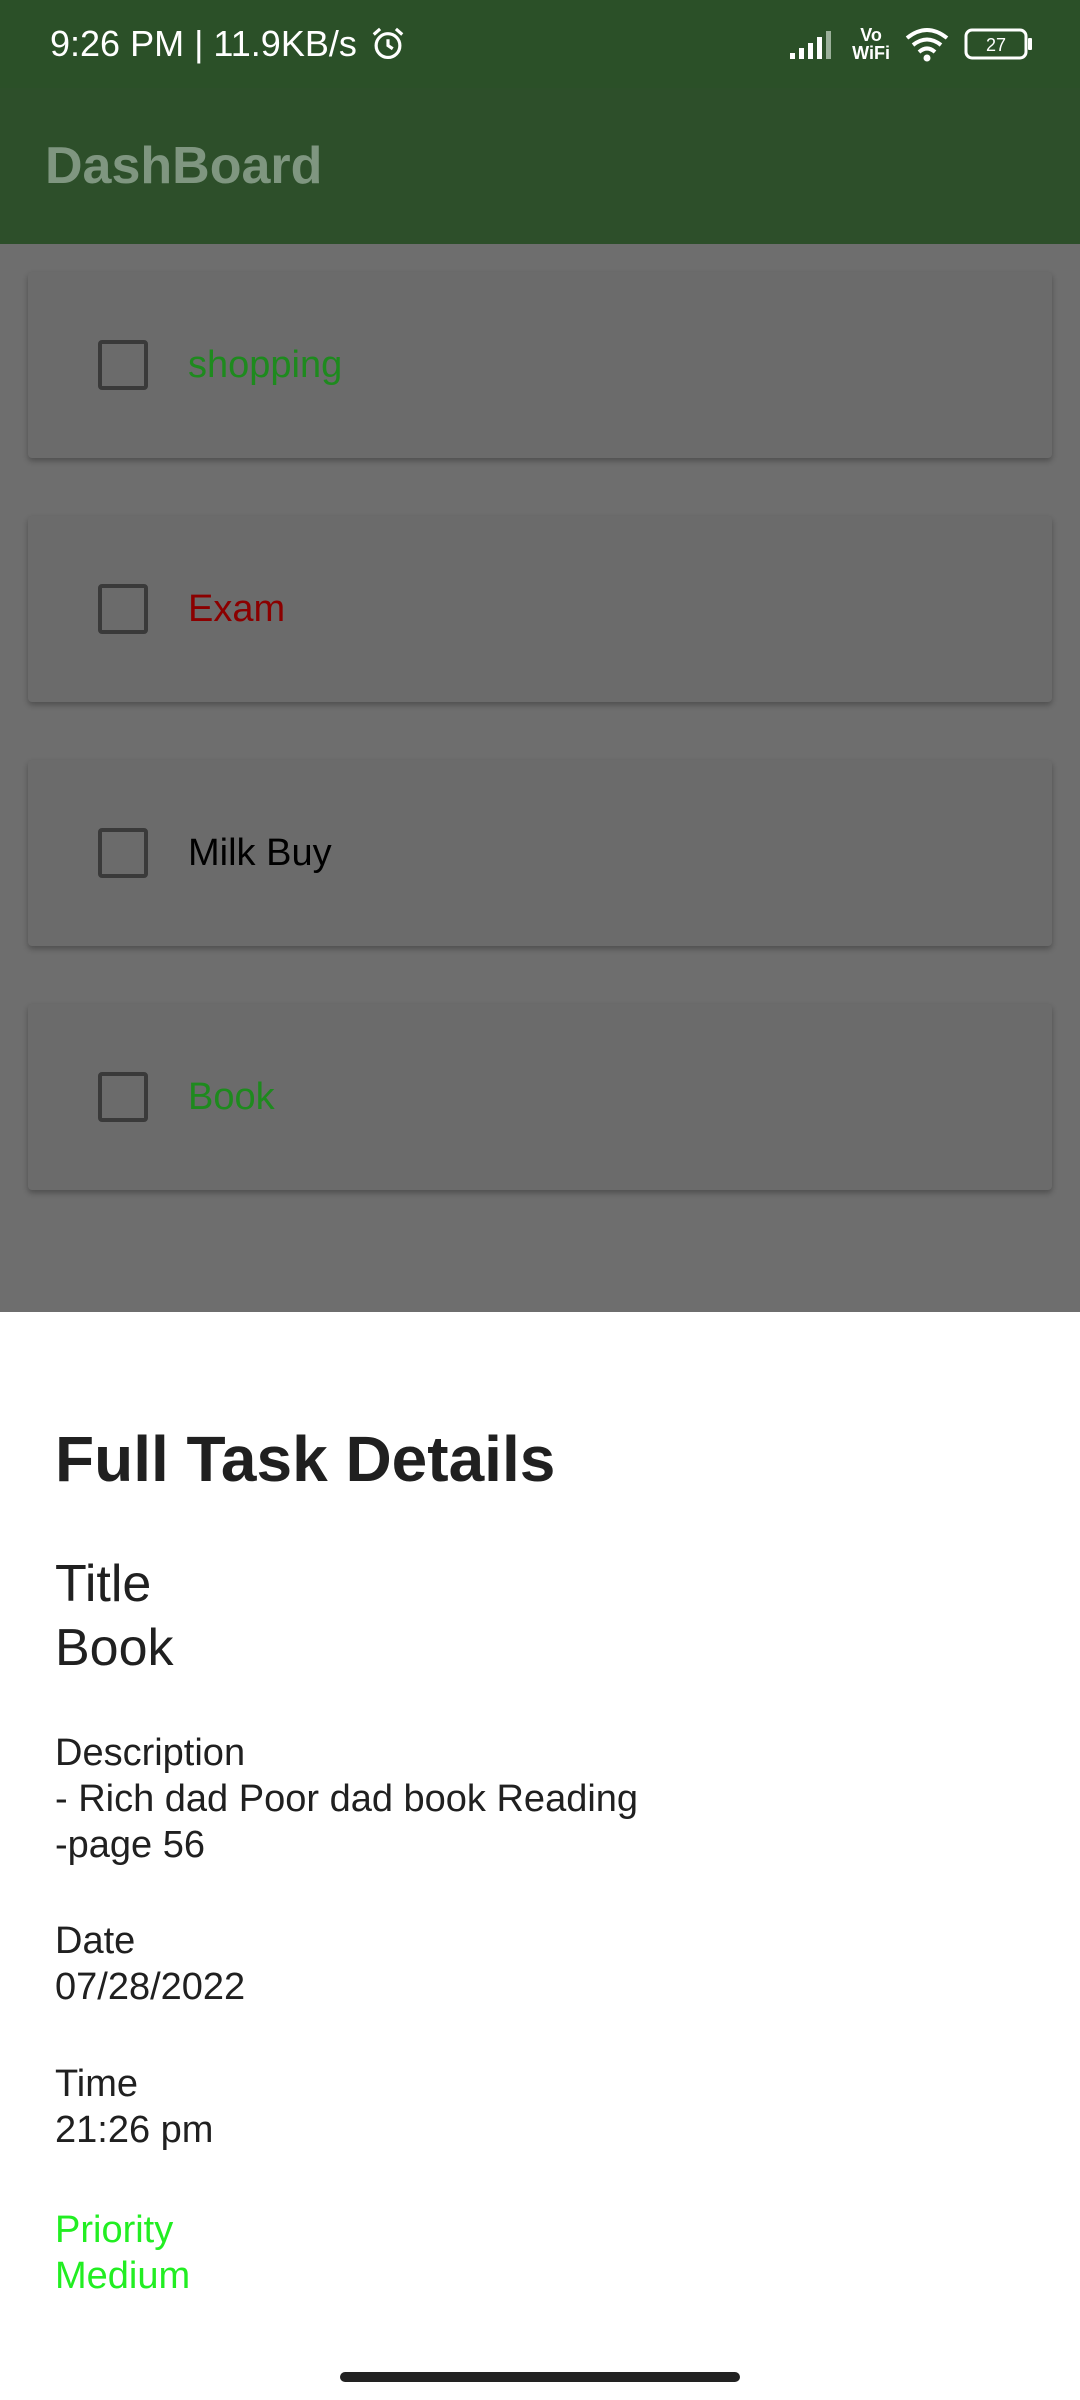  What do you see at coordinates (122, 2253) in the screenshot?
I see `priority-section: Priority Medium` at bounding box center [122, 2253].